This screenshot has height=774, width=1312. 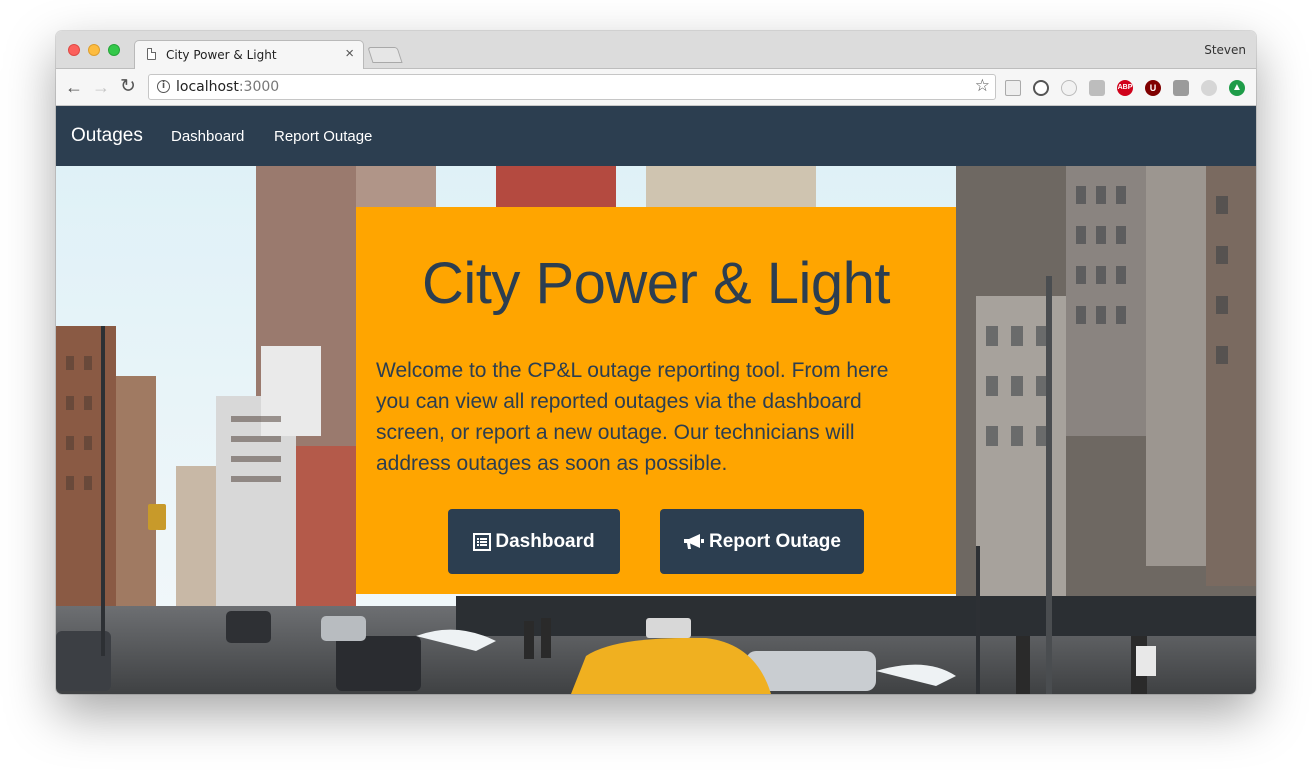 I want to click on nav-link-dashboard: Dashboard, so click(x=207, y=136).